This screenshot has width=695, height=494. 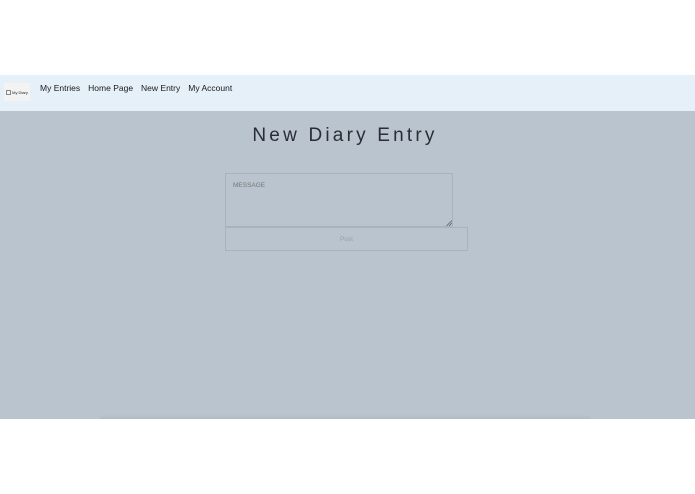 What do you see at coordinates (20, 92) in the screenshot?
I see `logo-alt-text: My Diary` at bounding box center [20, 92].